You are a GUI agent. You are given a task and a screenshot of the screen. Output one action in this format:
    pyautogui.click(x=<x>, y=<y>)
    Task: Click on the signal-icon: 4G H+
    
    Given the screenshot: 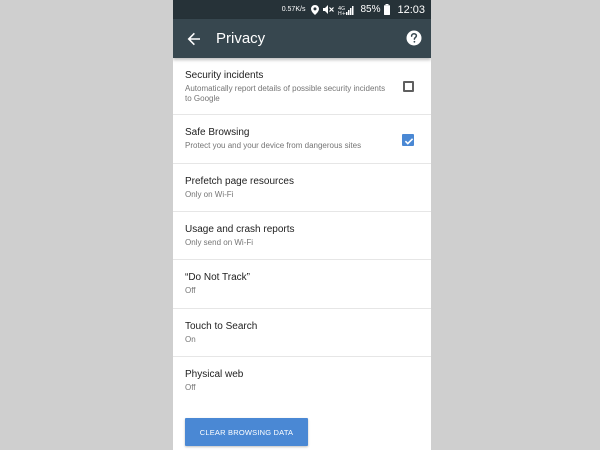 What is the action you would take?
    pyautogui.click(x=346, y=10)
    